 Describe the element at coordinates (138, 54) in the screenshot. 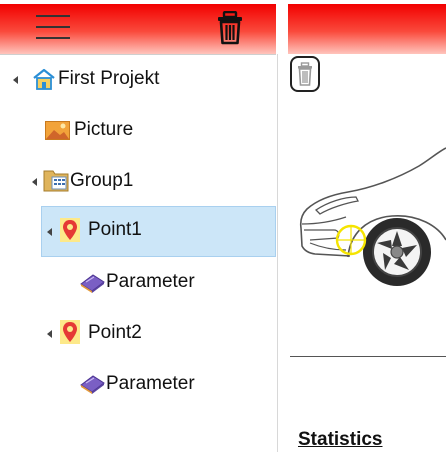

I see `header-divider` at that location.